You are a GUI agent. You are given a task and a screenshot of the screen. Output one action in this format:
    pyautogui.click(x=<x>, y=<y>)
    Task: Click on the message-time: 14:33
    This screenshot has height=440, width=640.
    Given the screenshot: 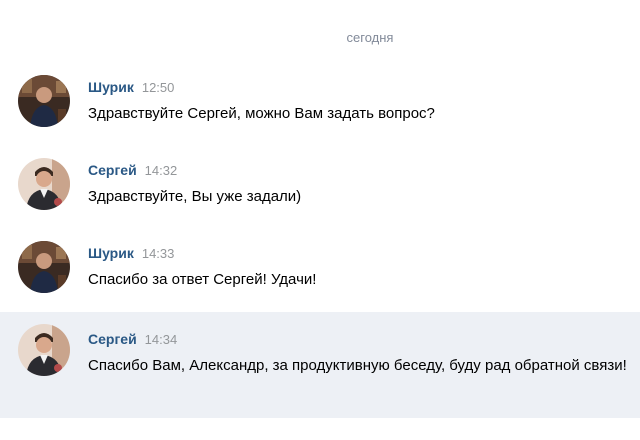 What is the action you would take?
    pyautogui.click(x=158, y=253)
    